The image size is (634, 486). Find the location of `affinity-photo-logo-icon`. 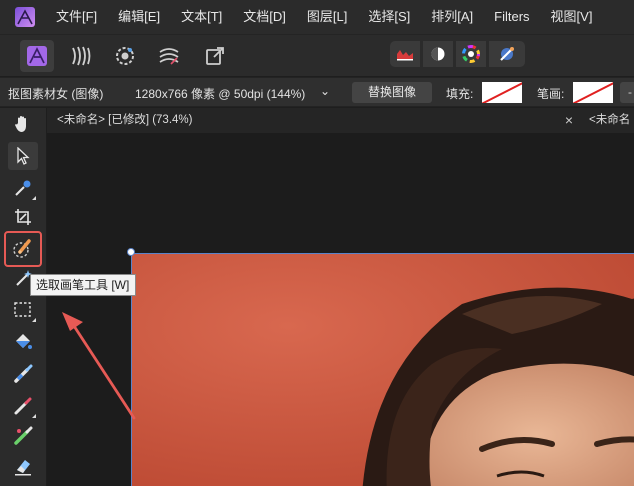

affinity-photo-logo-icon is located at coordinates (25, 17).